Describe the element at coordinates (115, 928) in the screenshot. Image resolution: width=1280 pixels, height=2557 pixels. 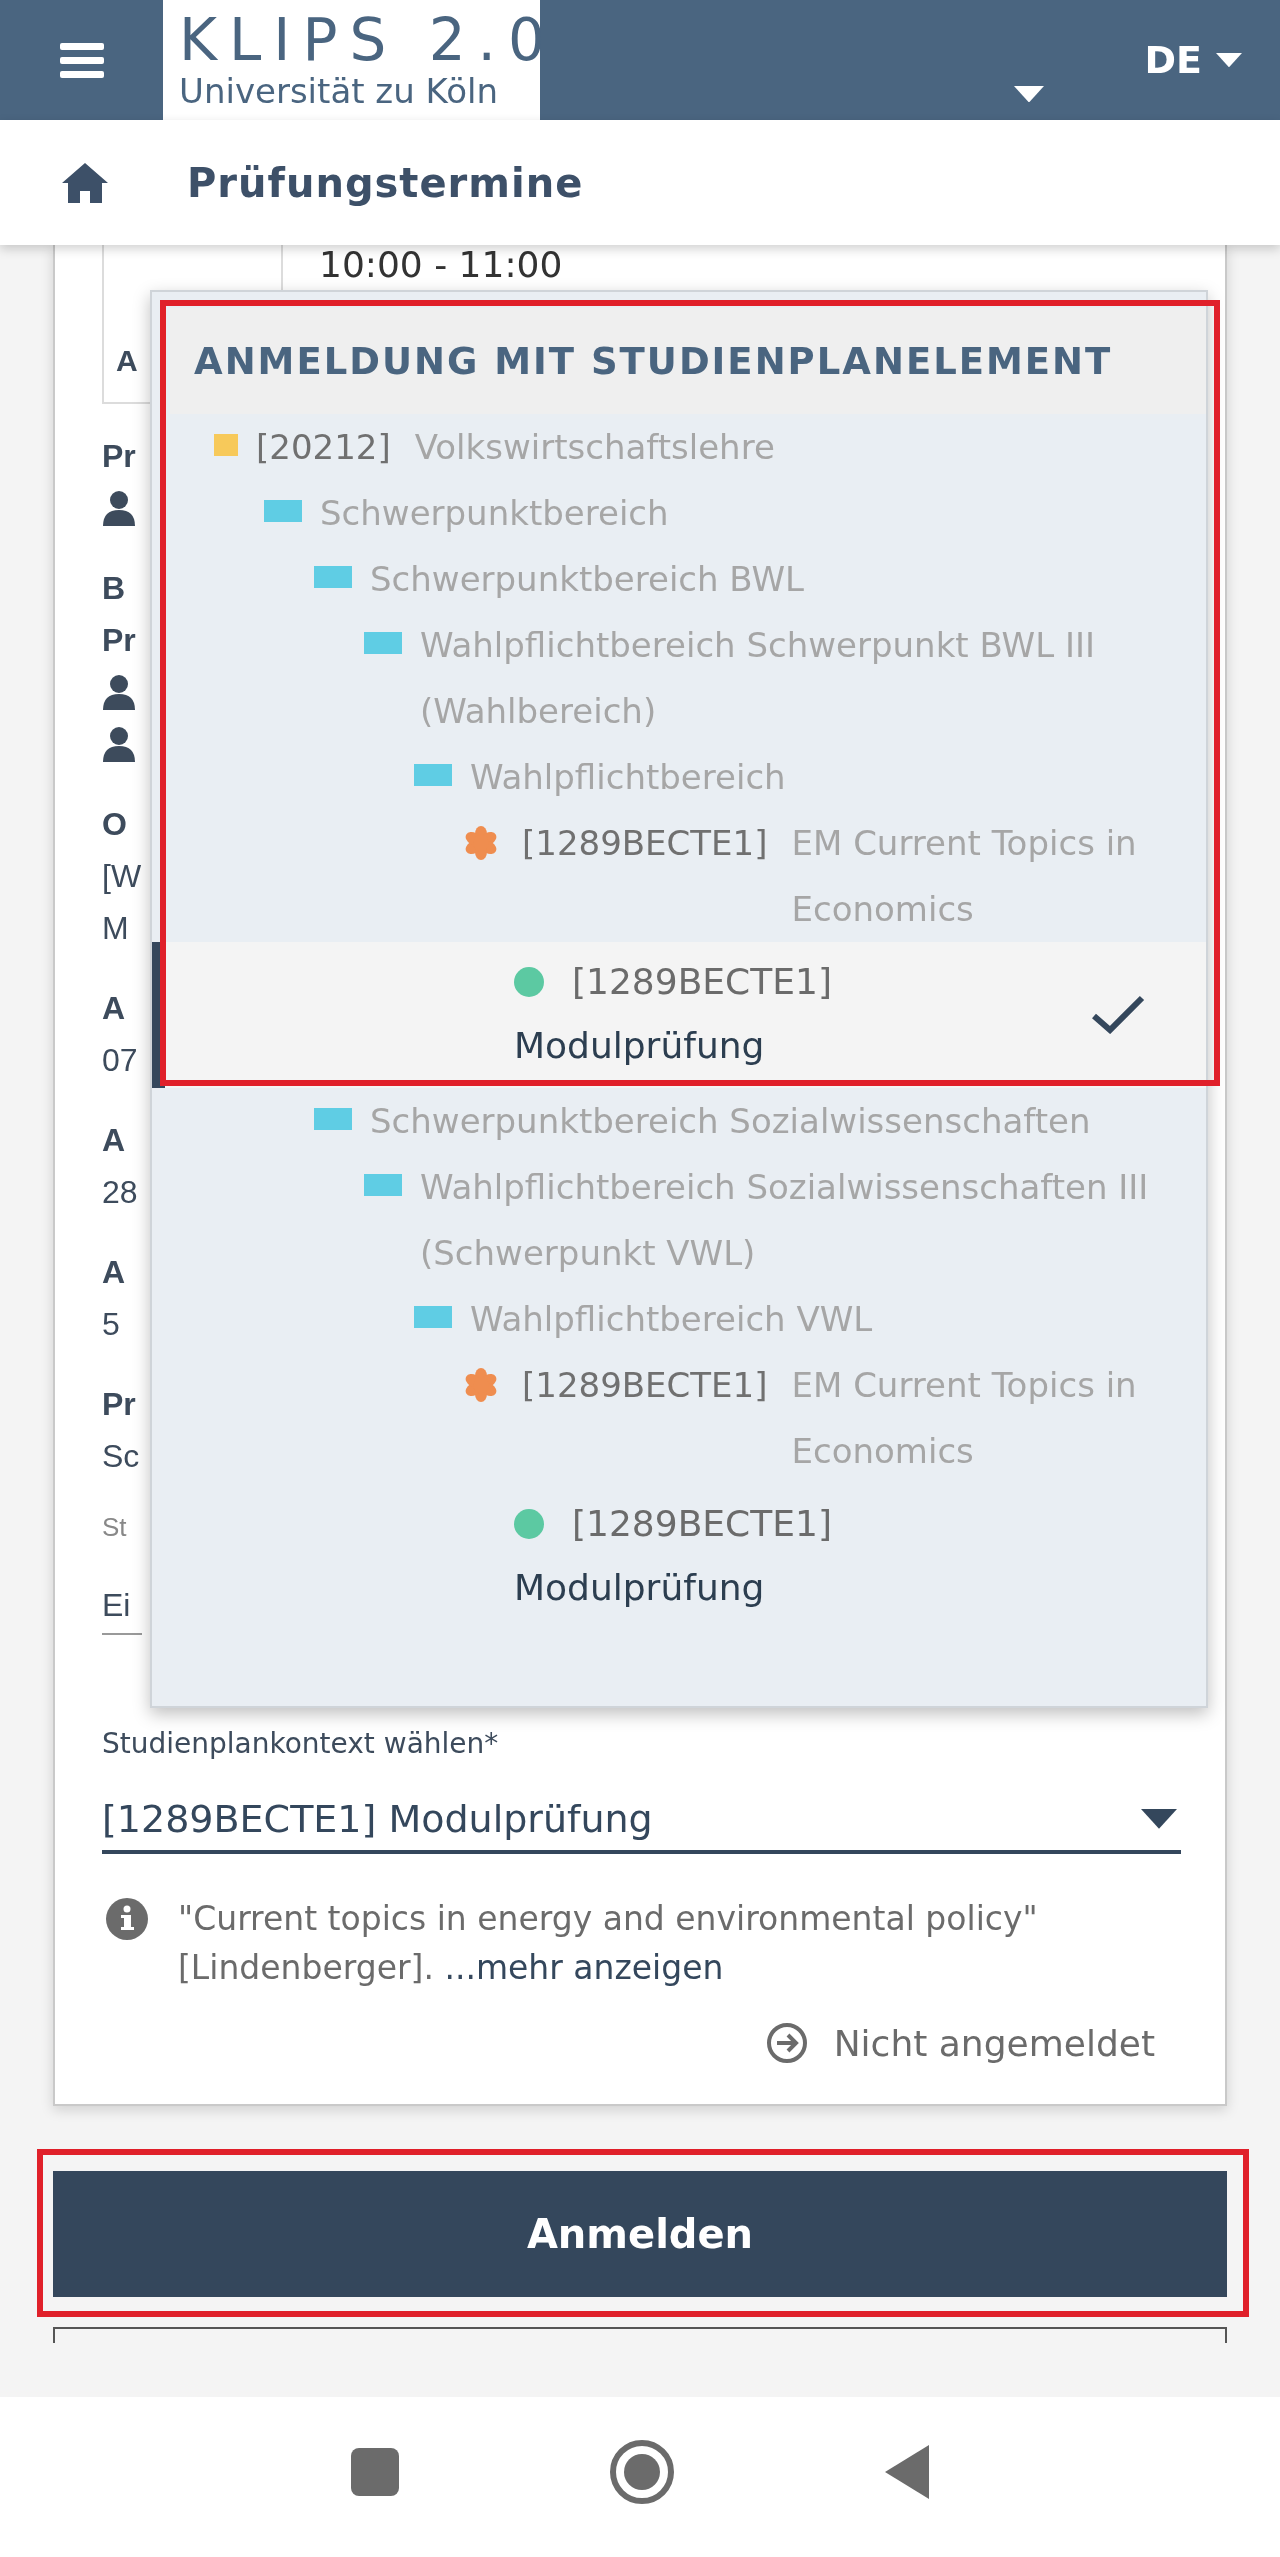
I see `field-value: M` at that location.